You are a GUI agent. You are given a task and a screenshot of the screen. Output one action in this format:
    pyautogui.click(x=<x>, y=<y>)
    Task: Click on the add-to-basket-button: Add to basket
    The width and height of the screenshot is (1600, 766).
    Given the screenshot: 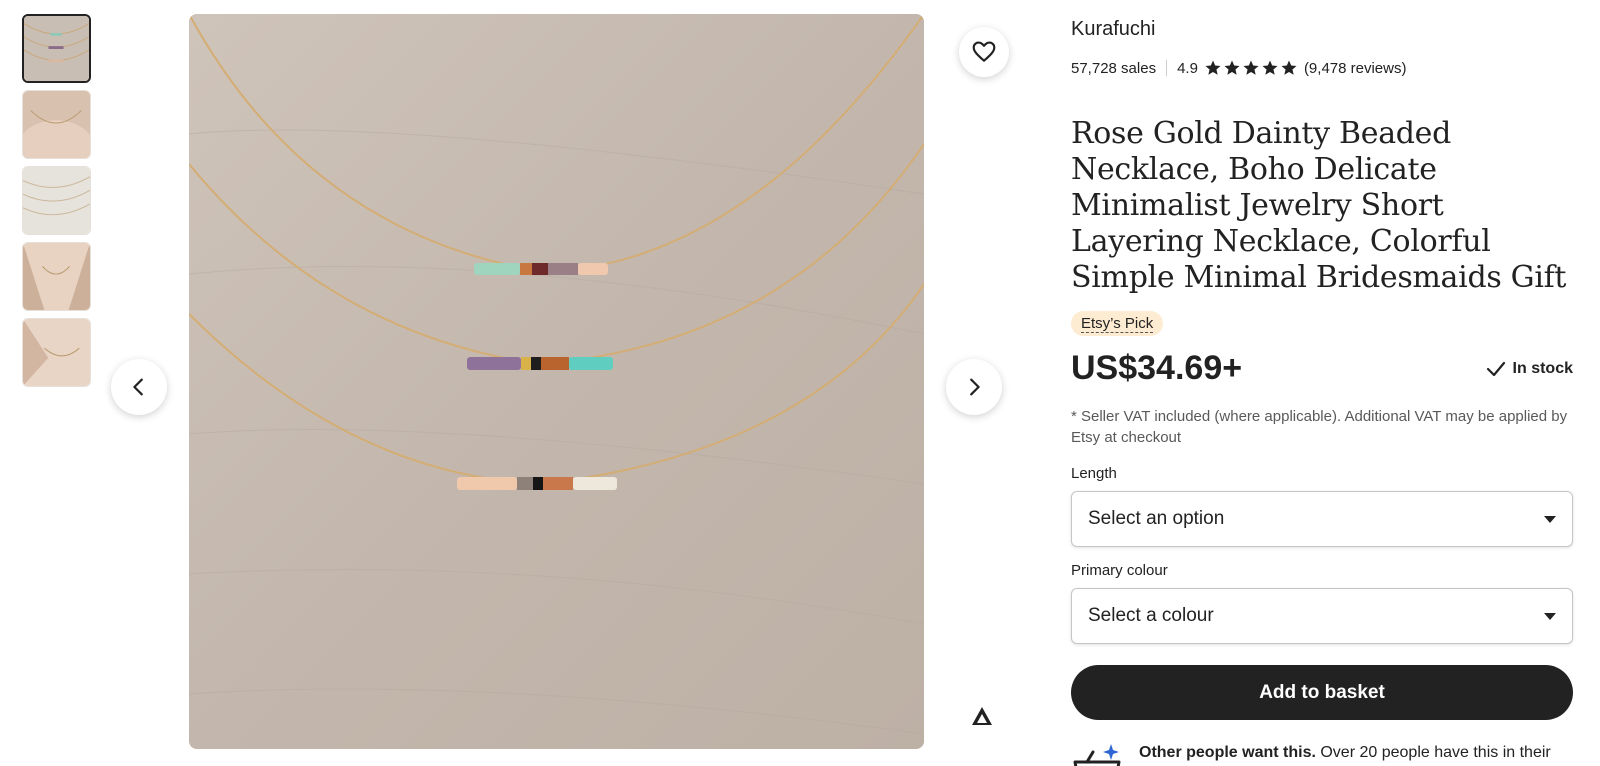 What is the action you would take?
    pyautogui.click(x=1322, y=692)
    